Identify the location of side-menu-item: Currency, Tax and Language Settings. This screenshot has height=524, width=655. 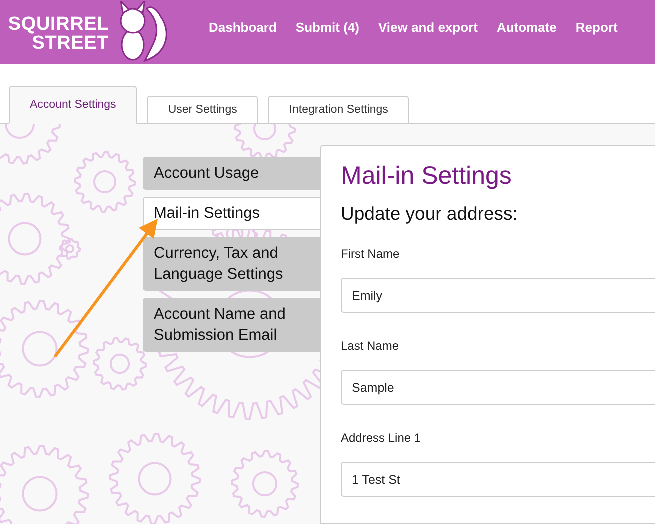
(231, 264).